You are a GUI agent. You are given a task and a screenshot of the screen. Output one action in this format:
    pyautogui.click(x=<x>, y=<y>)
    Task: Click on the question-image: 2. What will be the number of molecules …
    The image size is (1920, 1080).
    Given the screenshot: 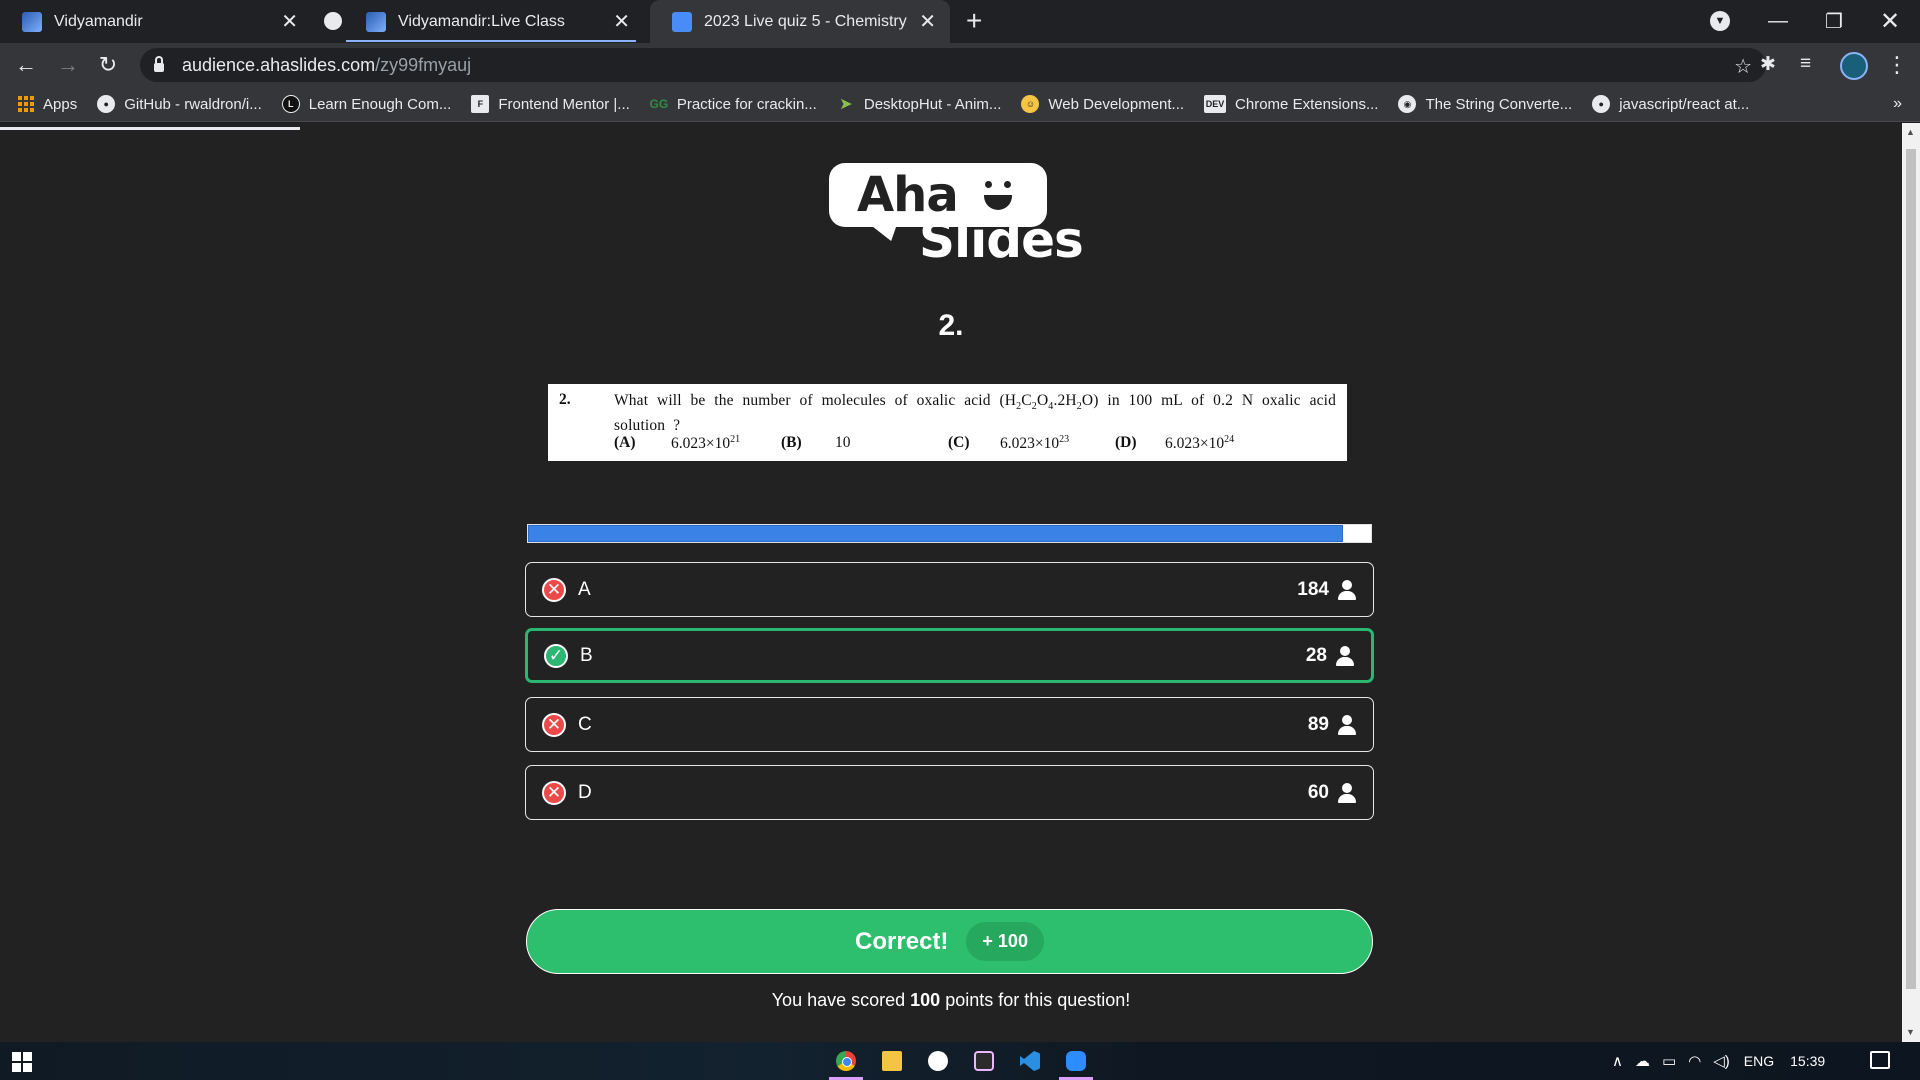 What is the action you would take?
    pyautogui.click(x=947, y=422)
    